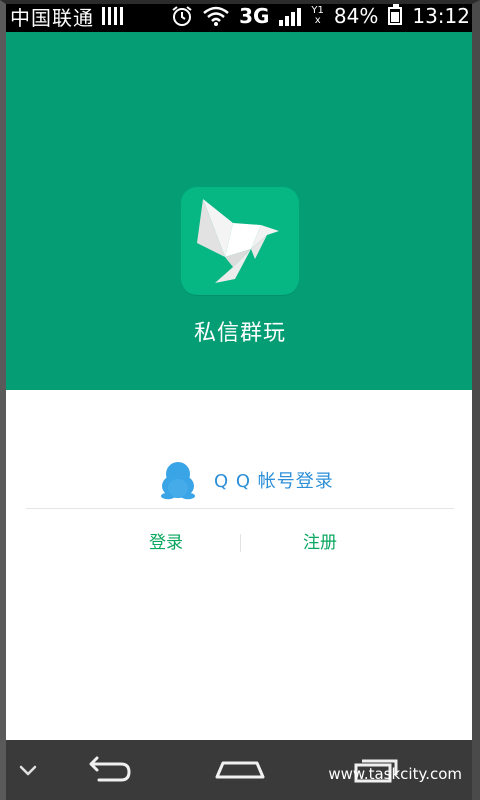  I want to click on back-button, so click(110, 770).